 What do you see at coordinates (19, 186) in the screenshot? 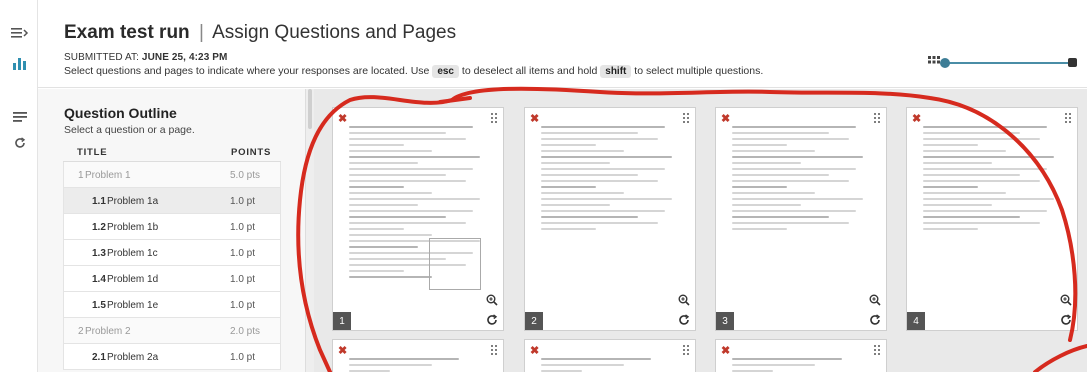
I see `left-rail` at bounding box center [19, 186].